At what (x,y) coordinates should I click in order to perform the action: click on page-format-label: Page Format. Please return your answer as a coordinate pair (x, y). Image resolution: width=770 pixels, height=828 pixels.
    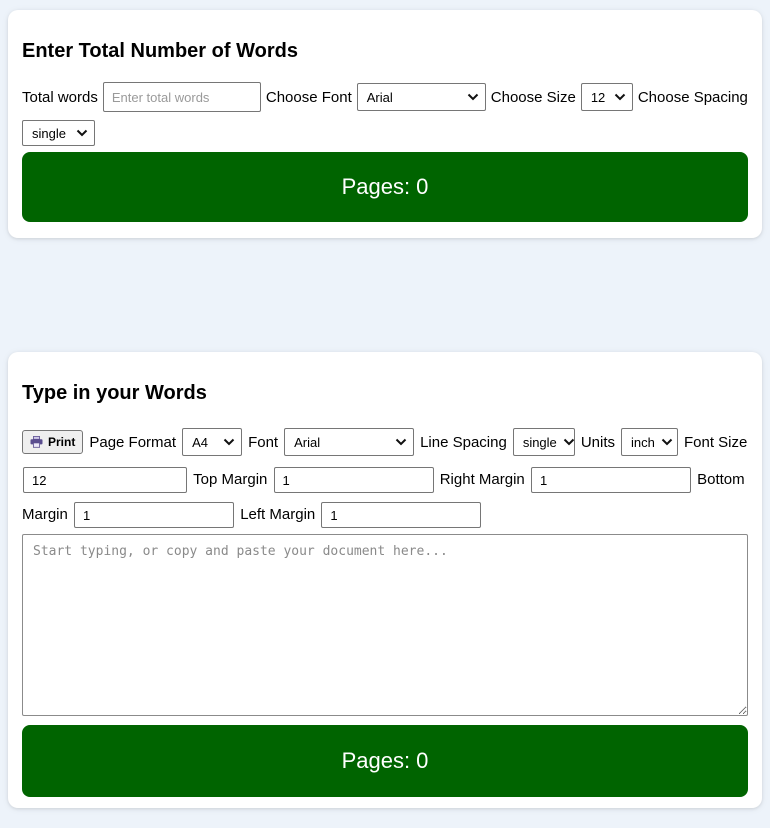
    Looking at the image, I should click on (133, 442).